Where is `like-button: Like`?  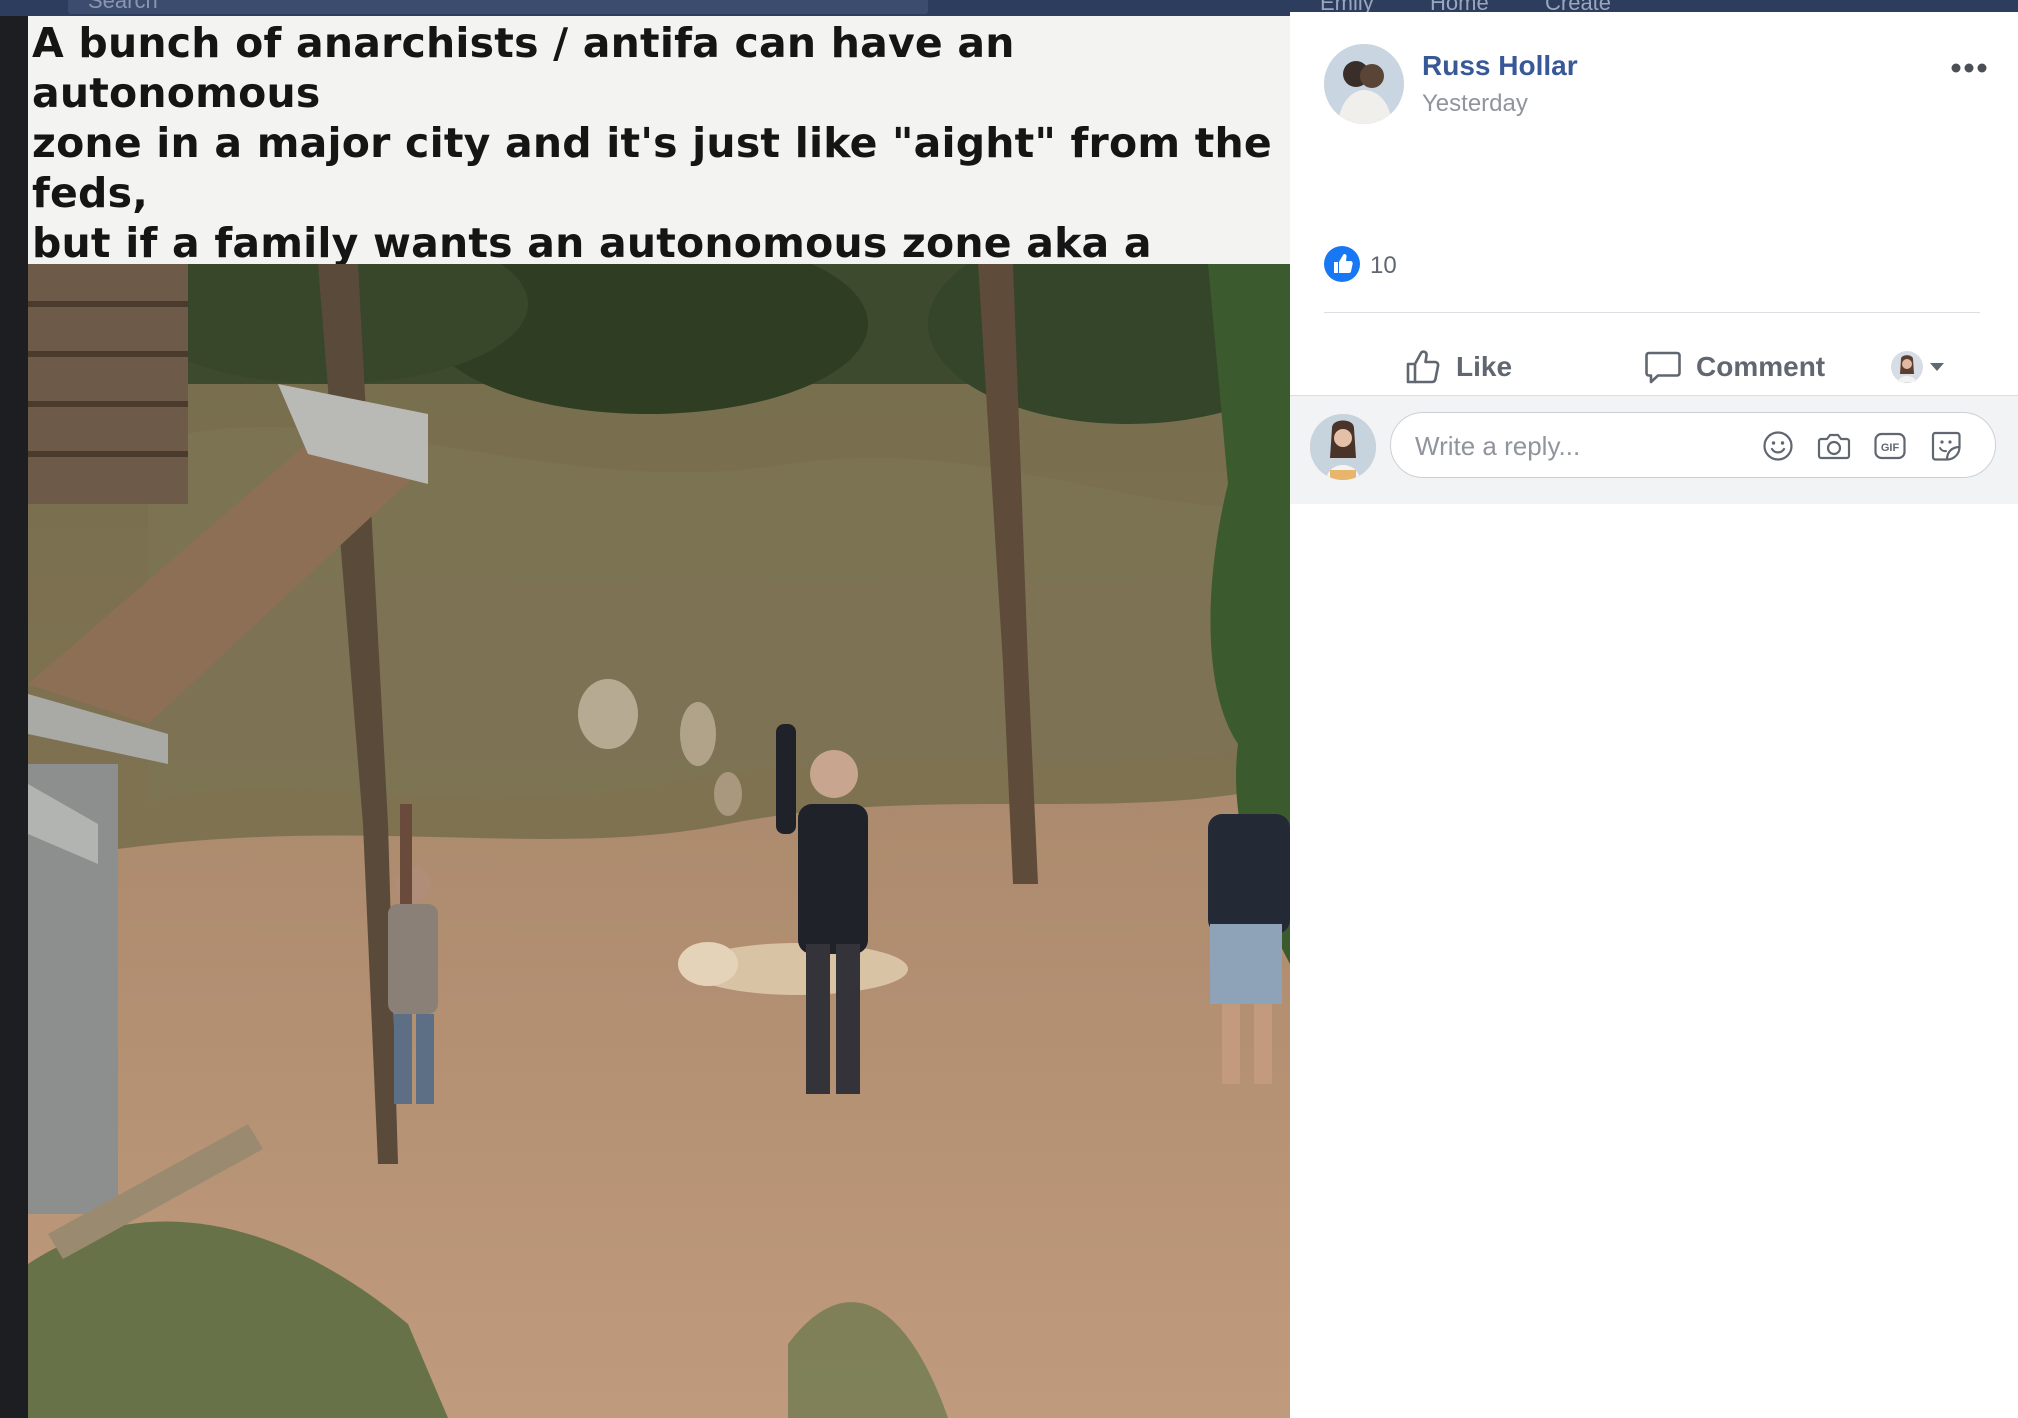
like-button: Like is located at coordinates (1458, 367).